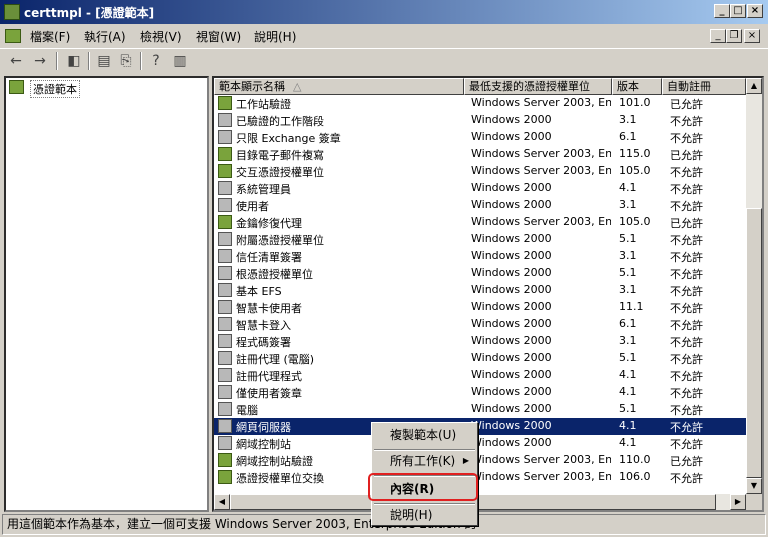 This screenshot has height=537, width=768. I want to click on export-list-icon: ⎘, so click(126, 61).